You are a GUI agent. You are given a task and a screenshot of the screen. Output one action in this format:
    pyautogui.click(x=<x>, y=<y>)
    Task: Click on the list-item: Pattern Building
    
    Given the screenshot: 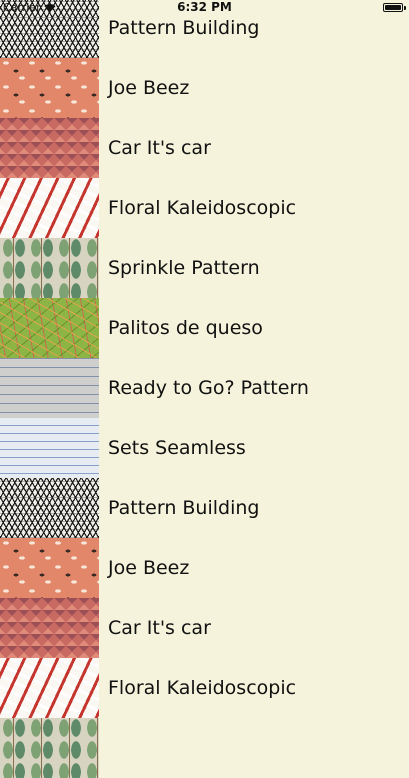 What is the action you would take?
    pyautogui.click(x=204, y=508)
    